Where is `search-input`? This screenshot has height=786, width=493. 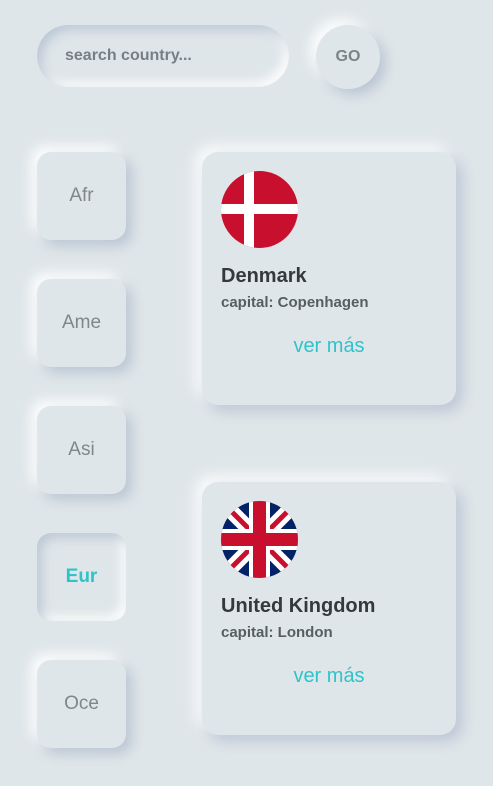
search-input is located at coordinates (163, 56).